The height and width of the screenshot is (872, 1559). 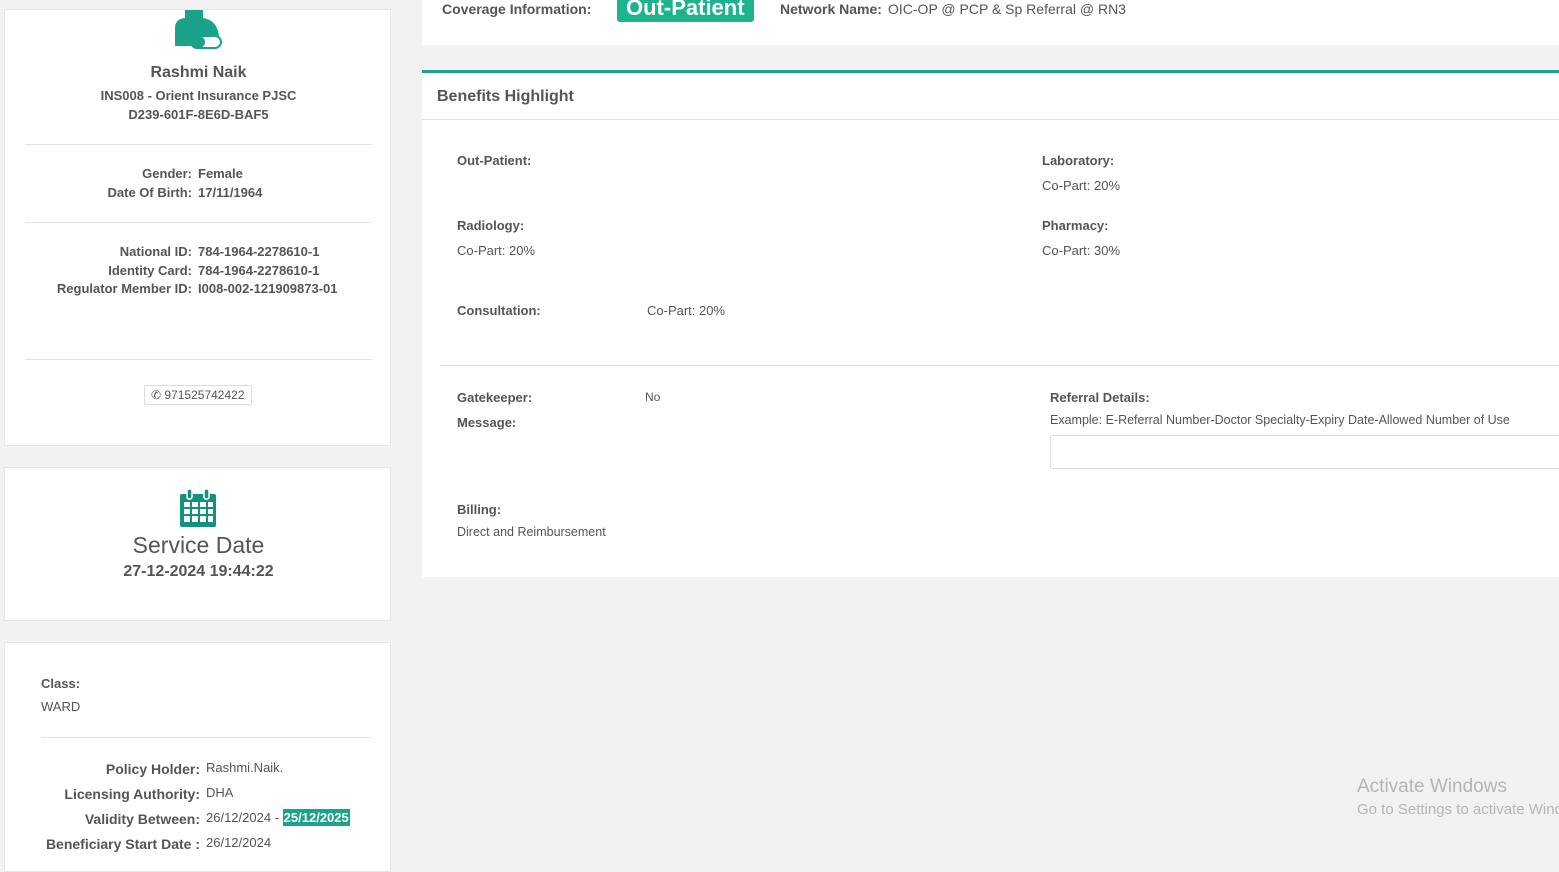 I want to click on regulator-label: Regulator Member ID:, so click(x=124, y=288).